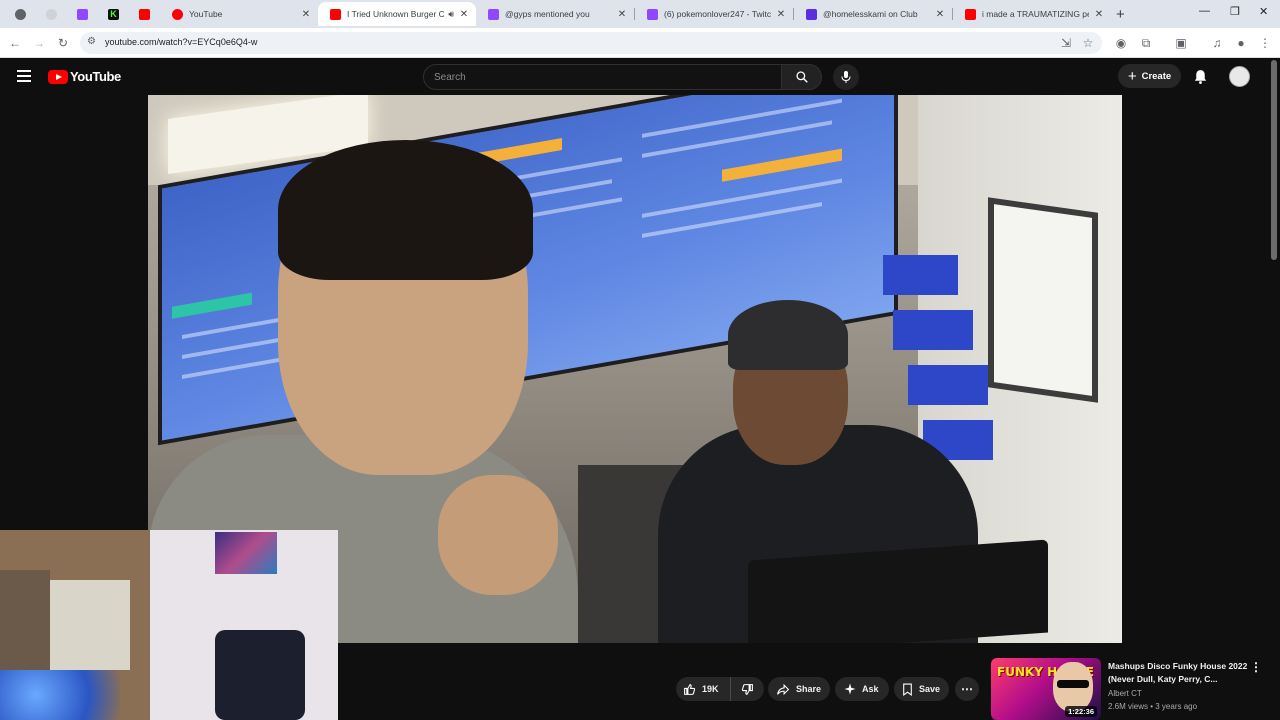 Image resolution: width=1280 pixels, height=720 pixels. I want to click on minimize-icon: —, so click(1204, 11).